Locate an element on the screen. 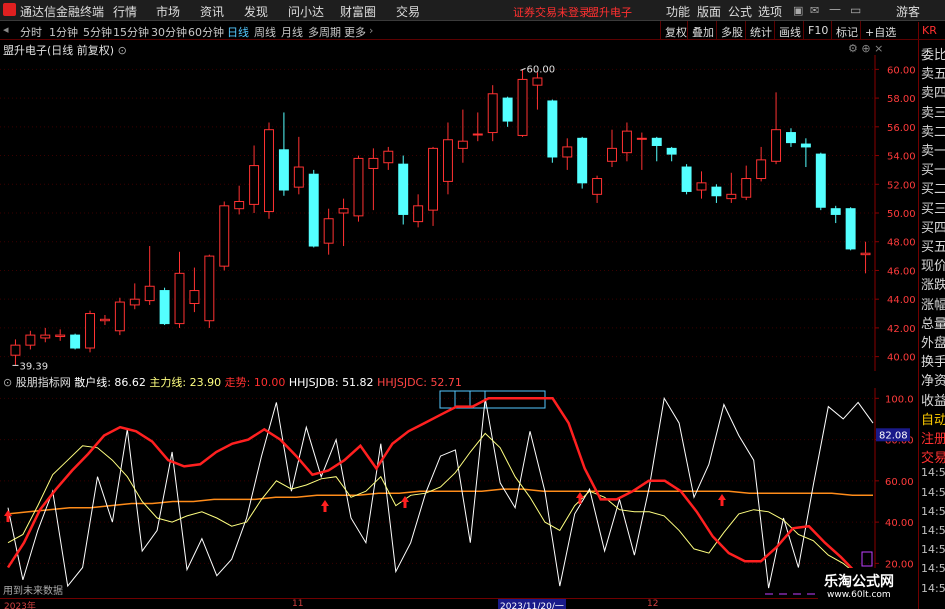 The width and height of the screenshot is (945, 609). period-tab-daily: 日线 is located at coordinates (238, 32).